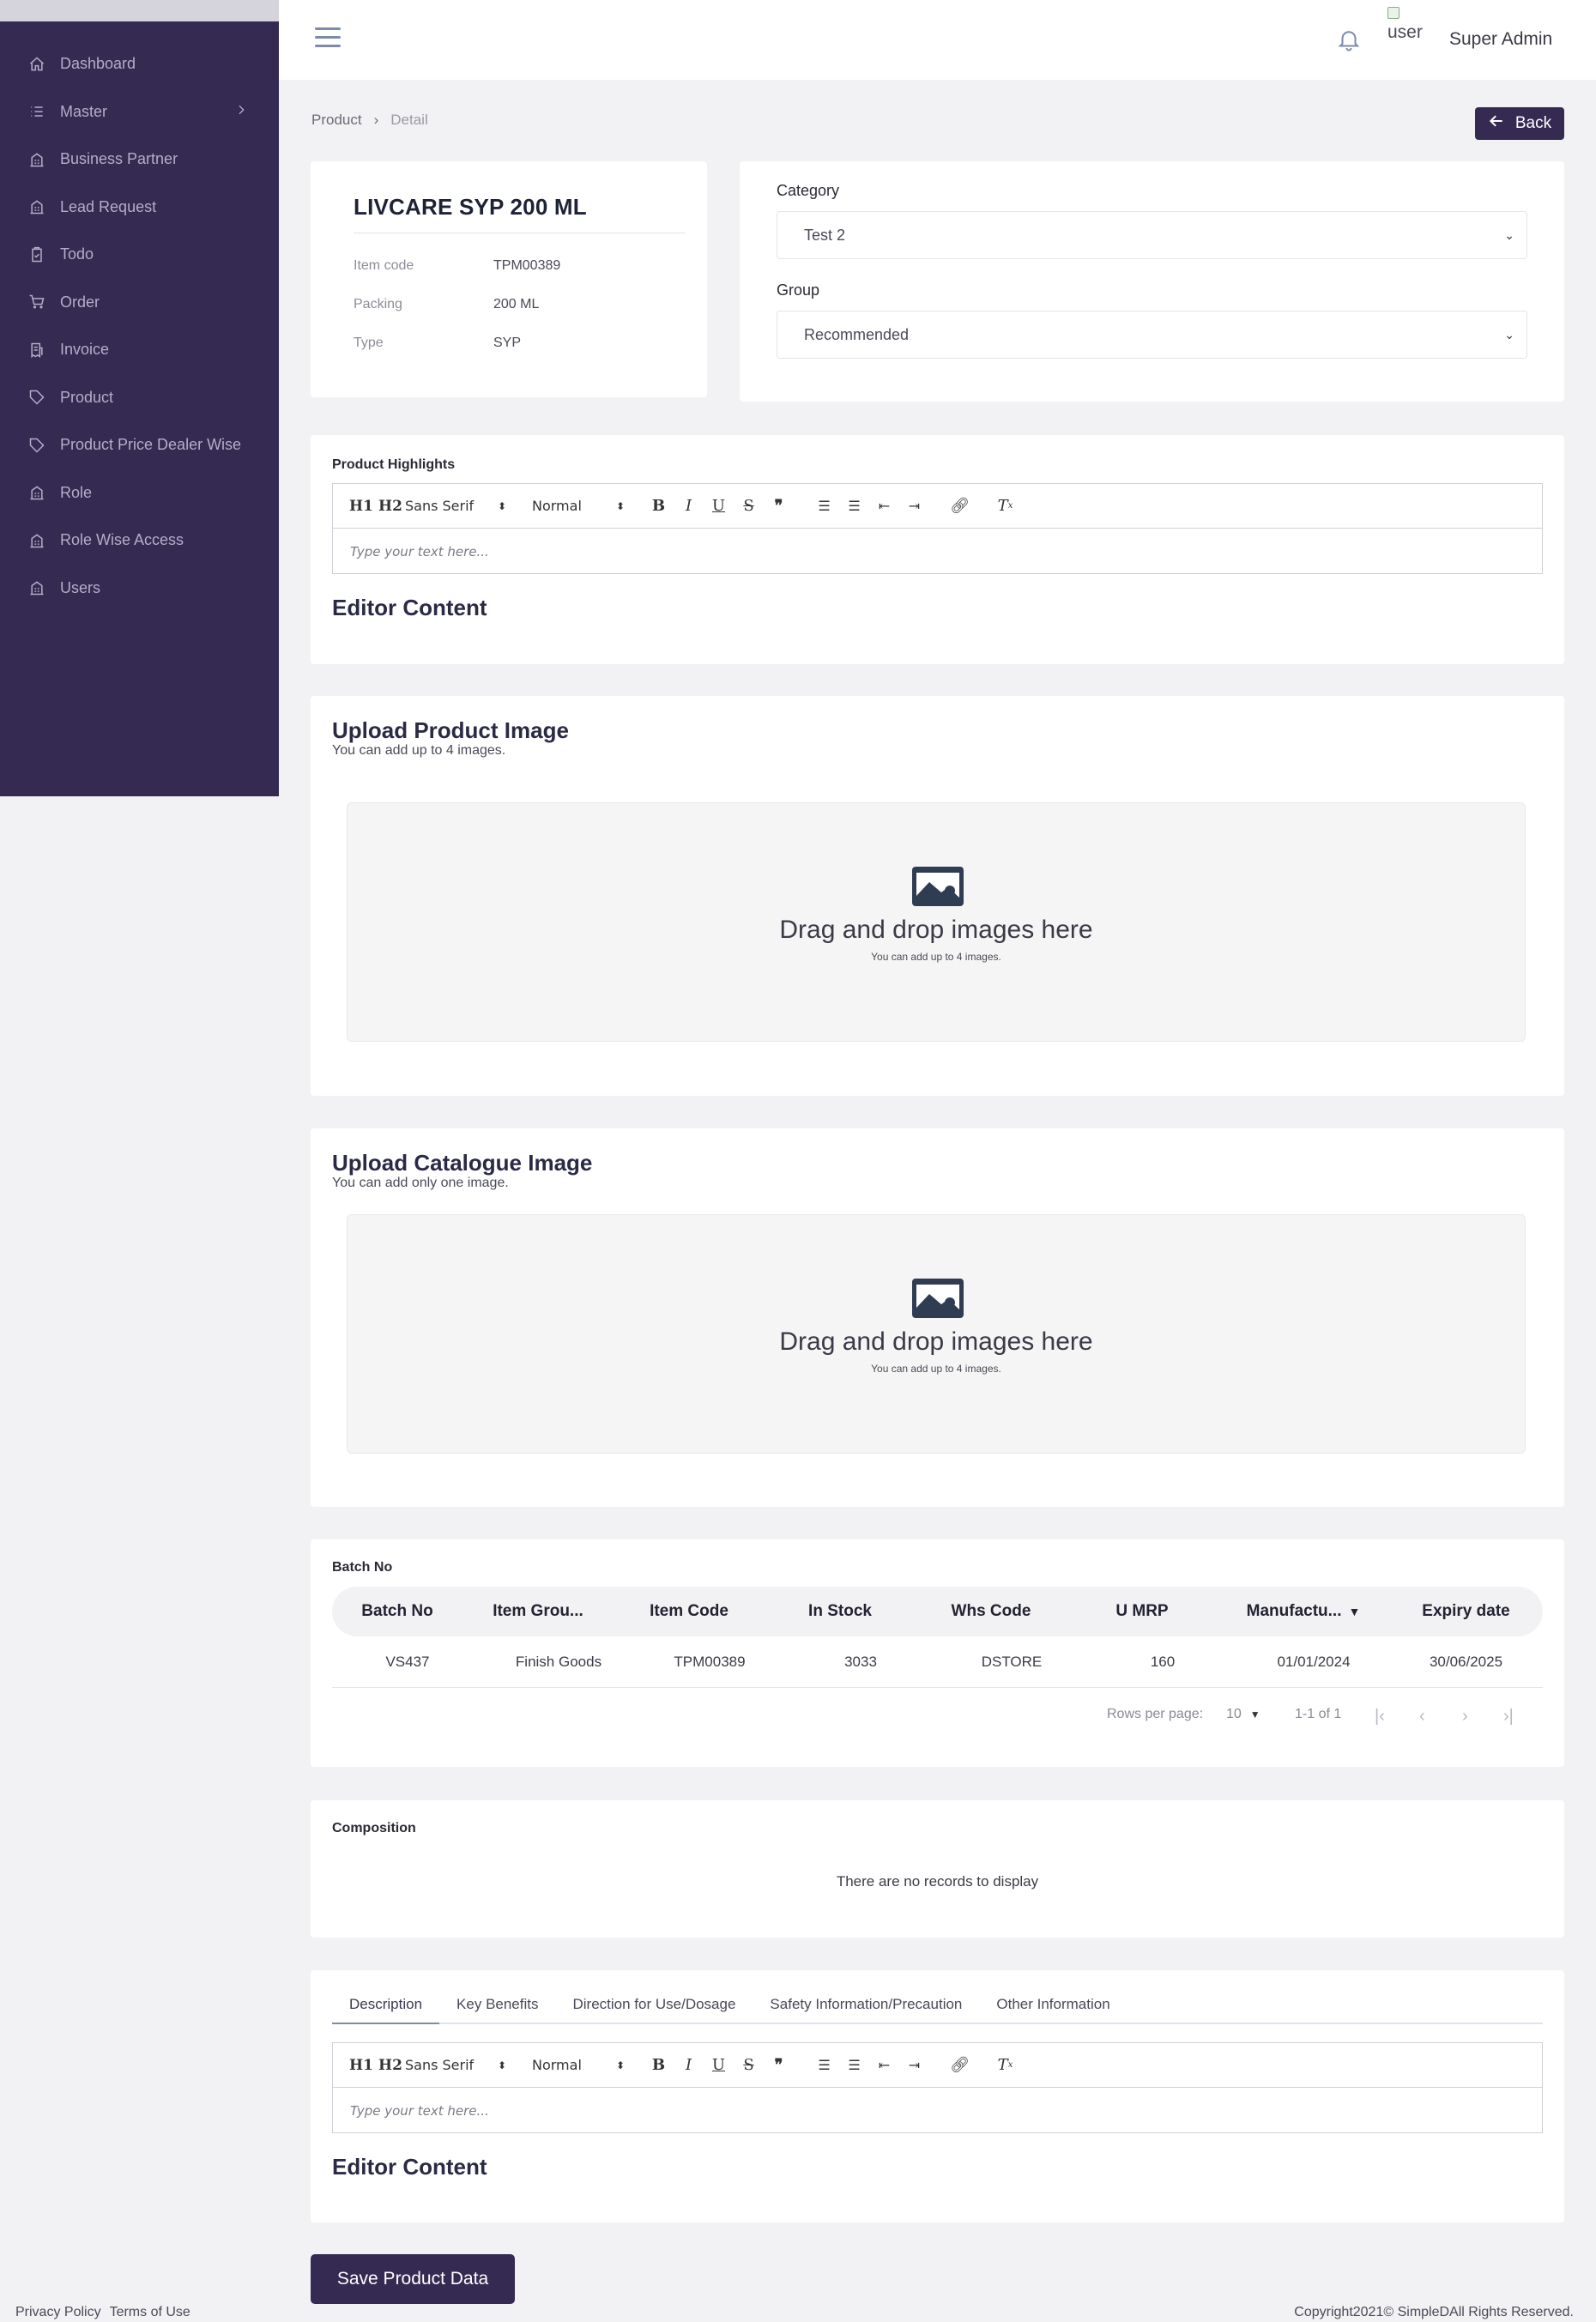 The width and height of the screenshot is (1596, 2322). I want to click on user-name: Super Admin, so click(1501, 39).